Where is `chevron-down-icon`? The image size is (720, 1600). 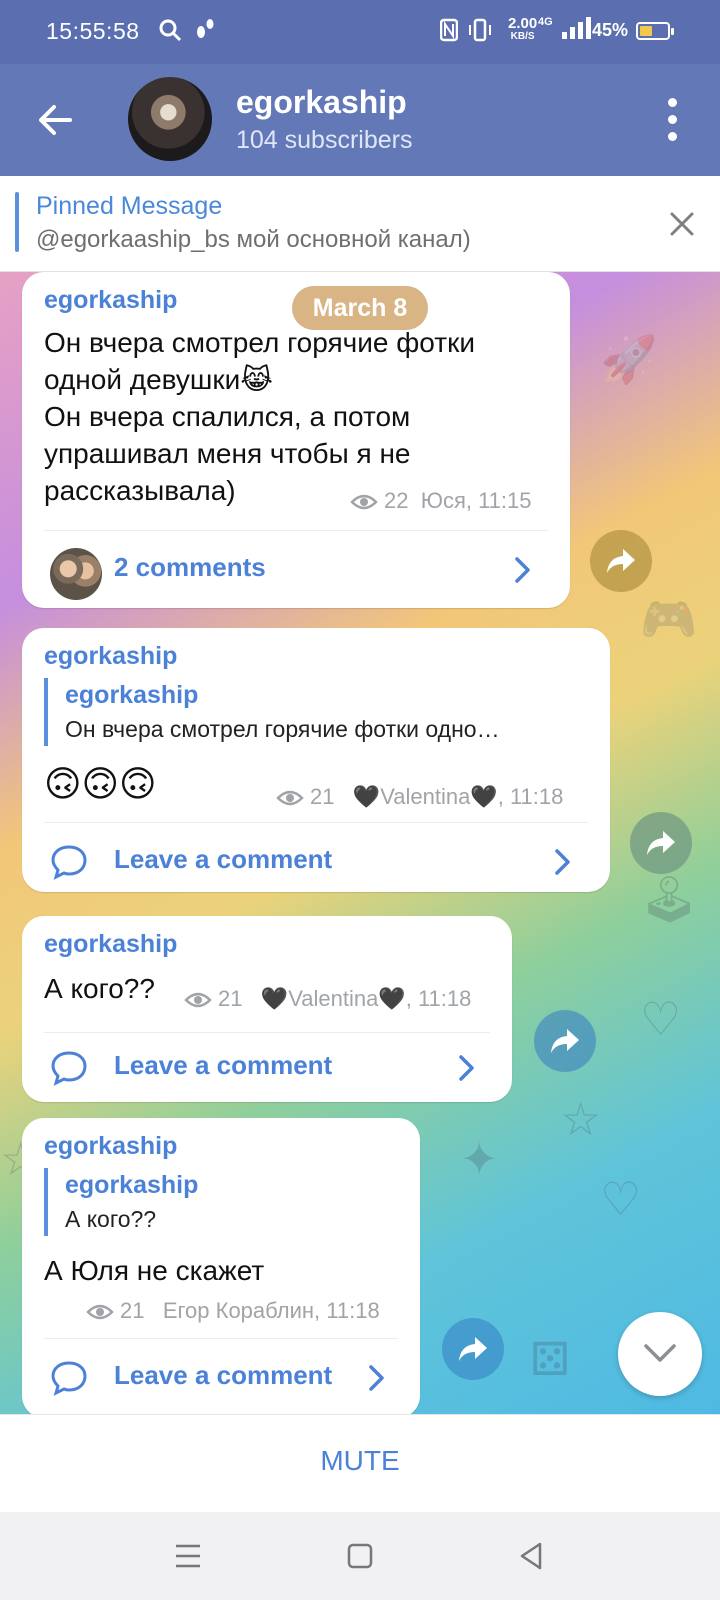
chevron-down-icon is located at coordinates (660, 1353).